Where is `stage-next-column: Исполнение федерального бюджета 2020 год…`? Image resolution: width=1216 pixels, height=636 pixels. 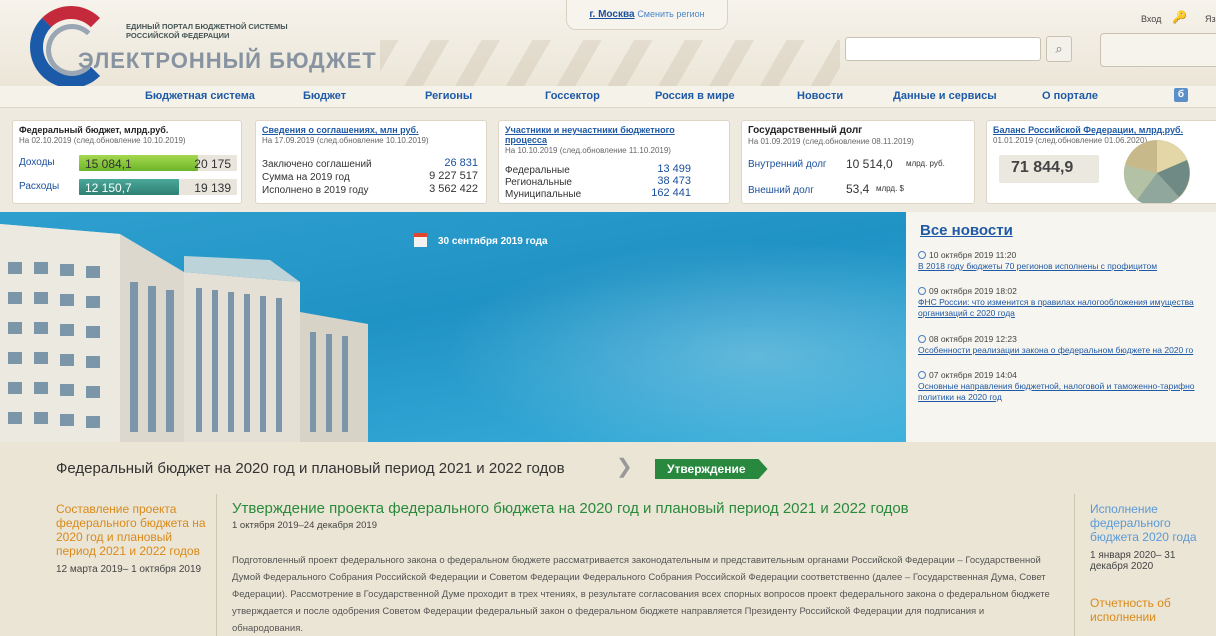 stage-next-column: Исполнение федерального бюджета 2020 год… is located at coordinates (1153, 563).